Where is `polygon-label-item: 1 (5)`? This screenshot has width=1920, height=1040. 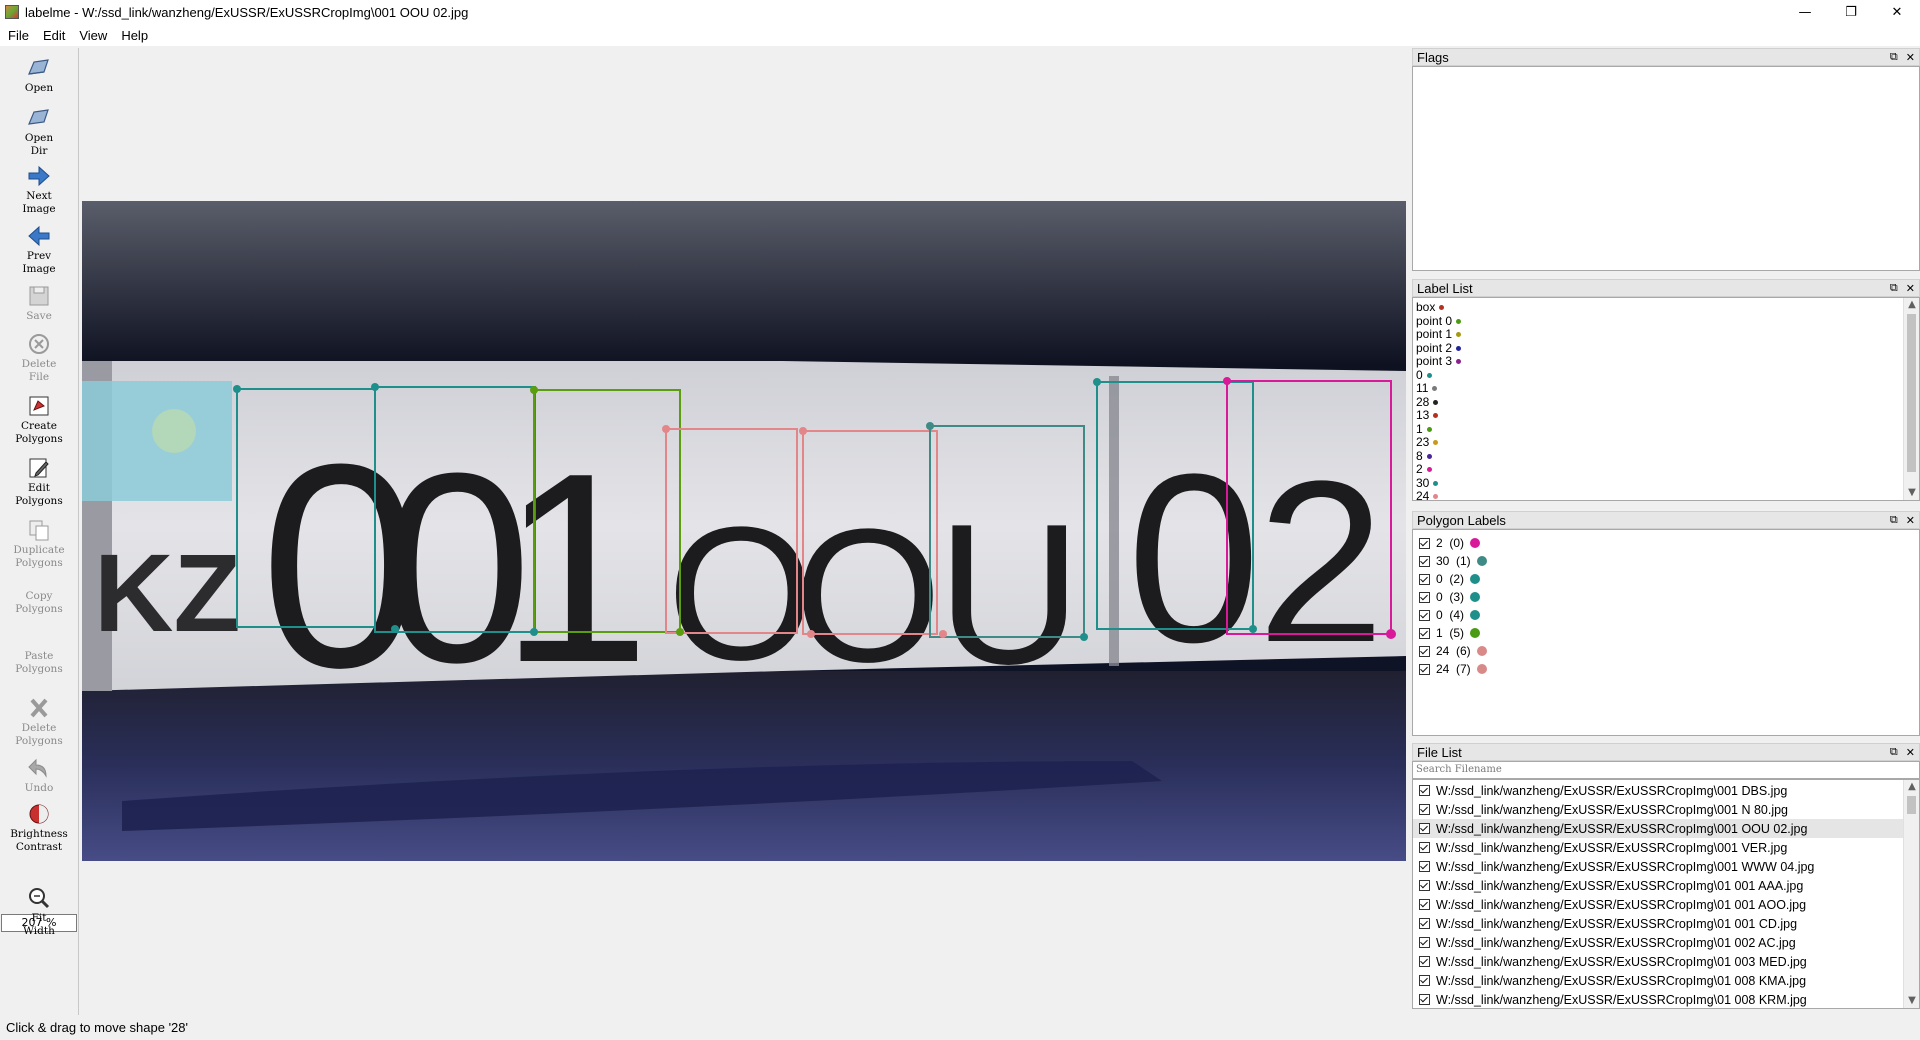
polygon-label-item: 1 (5) is located at coordinates (1666, 633).